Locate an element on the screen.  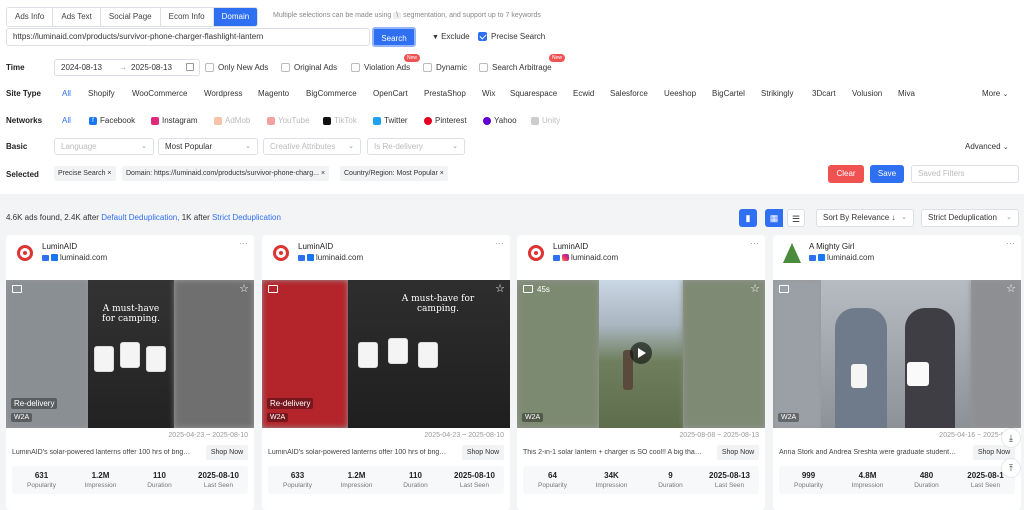
network-tiktok: TikTok is located at coordinates (340, 120).